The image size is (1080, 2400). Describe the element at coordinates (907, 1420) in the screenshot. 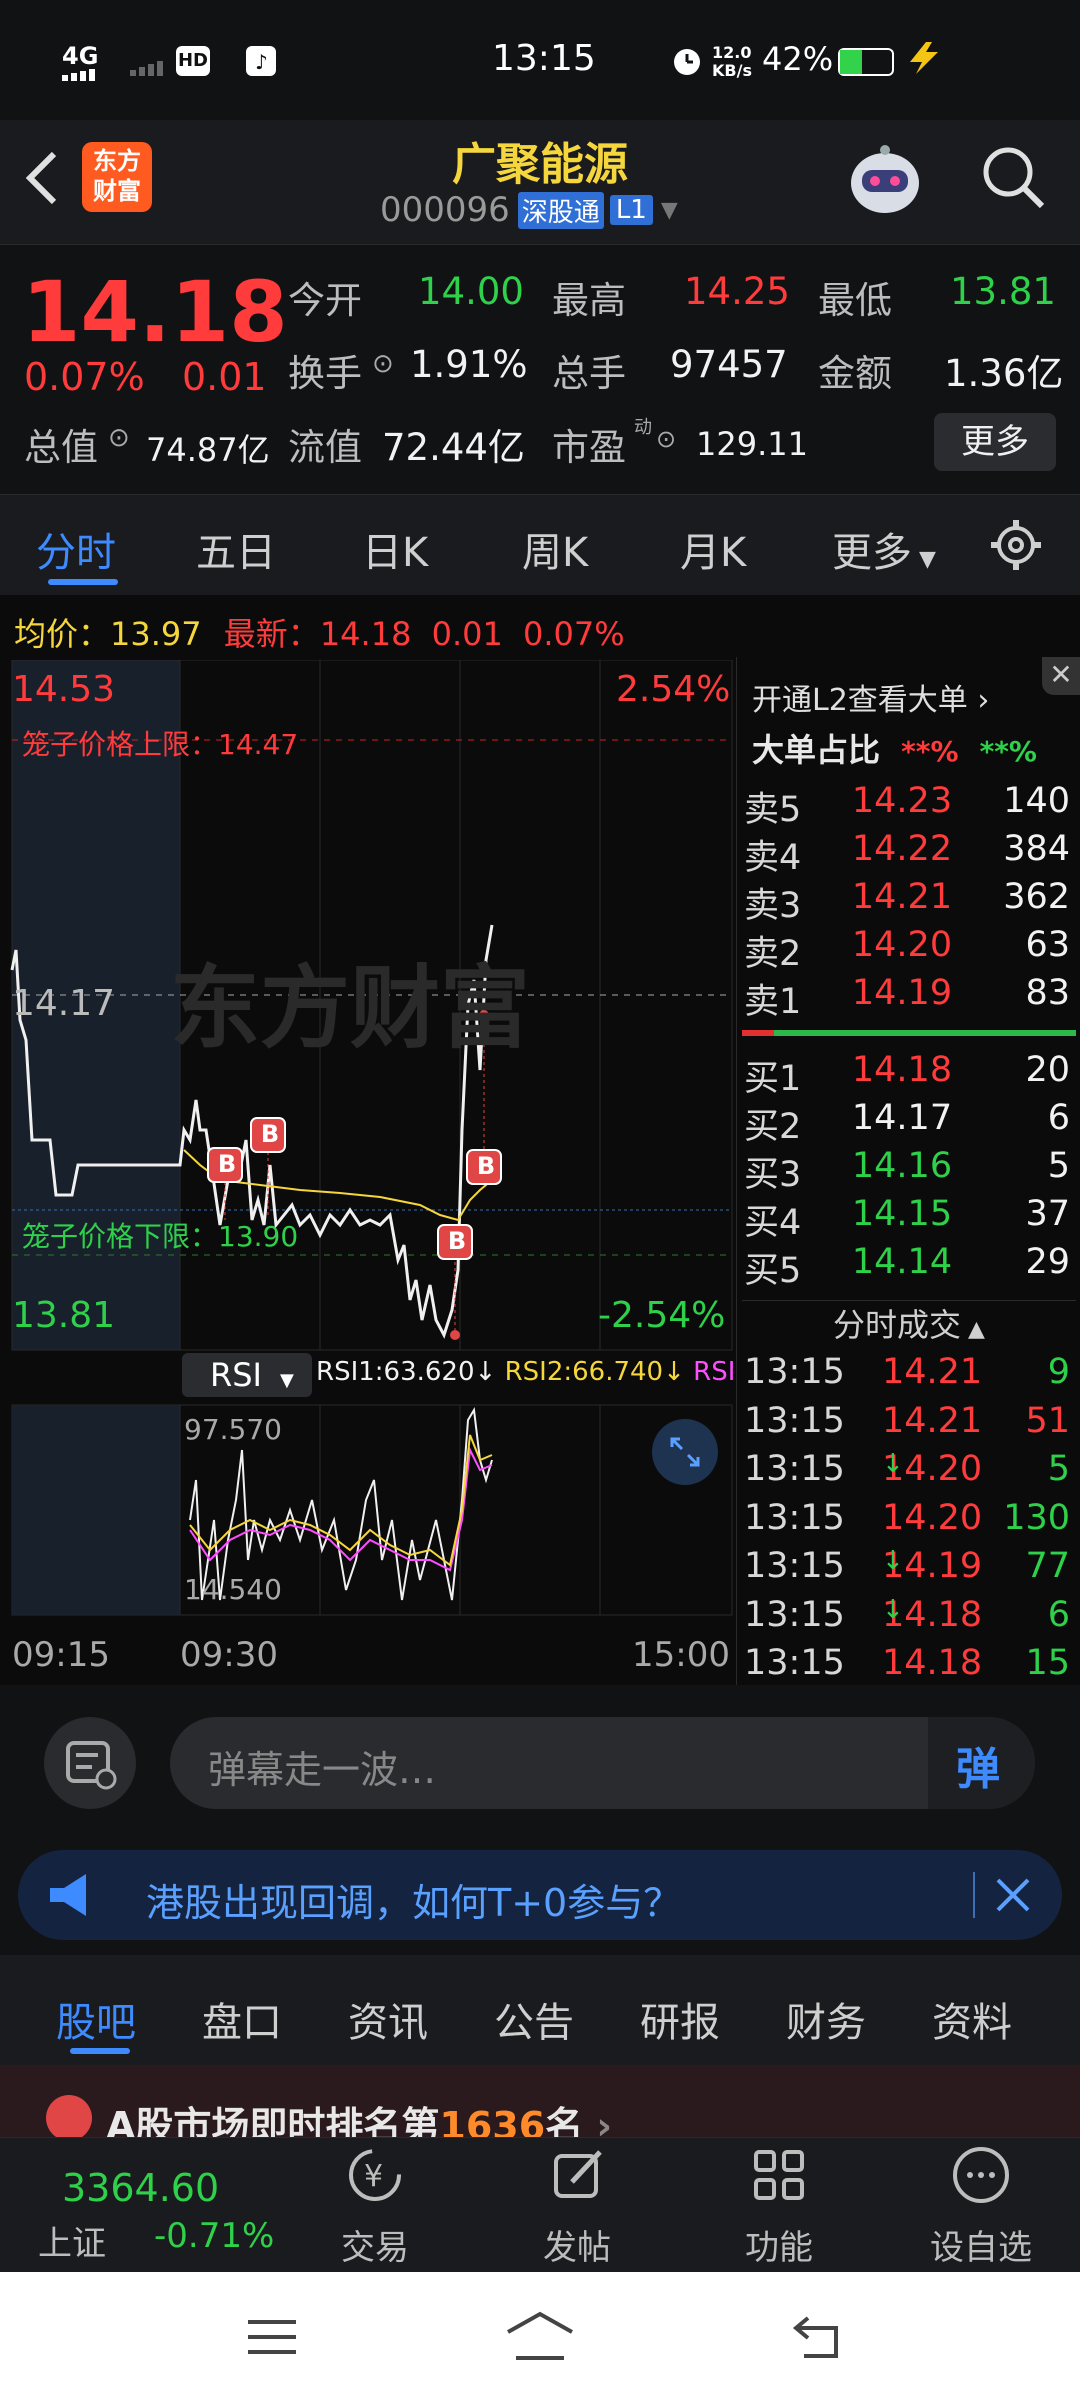

I see `tick-row: 13:15 14.21 51` at that location.